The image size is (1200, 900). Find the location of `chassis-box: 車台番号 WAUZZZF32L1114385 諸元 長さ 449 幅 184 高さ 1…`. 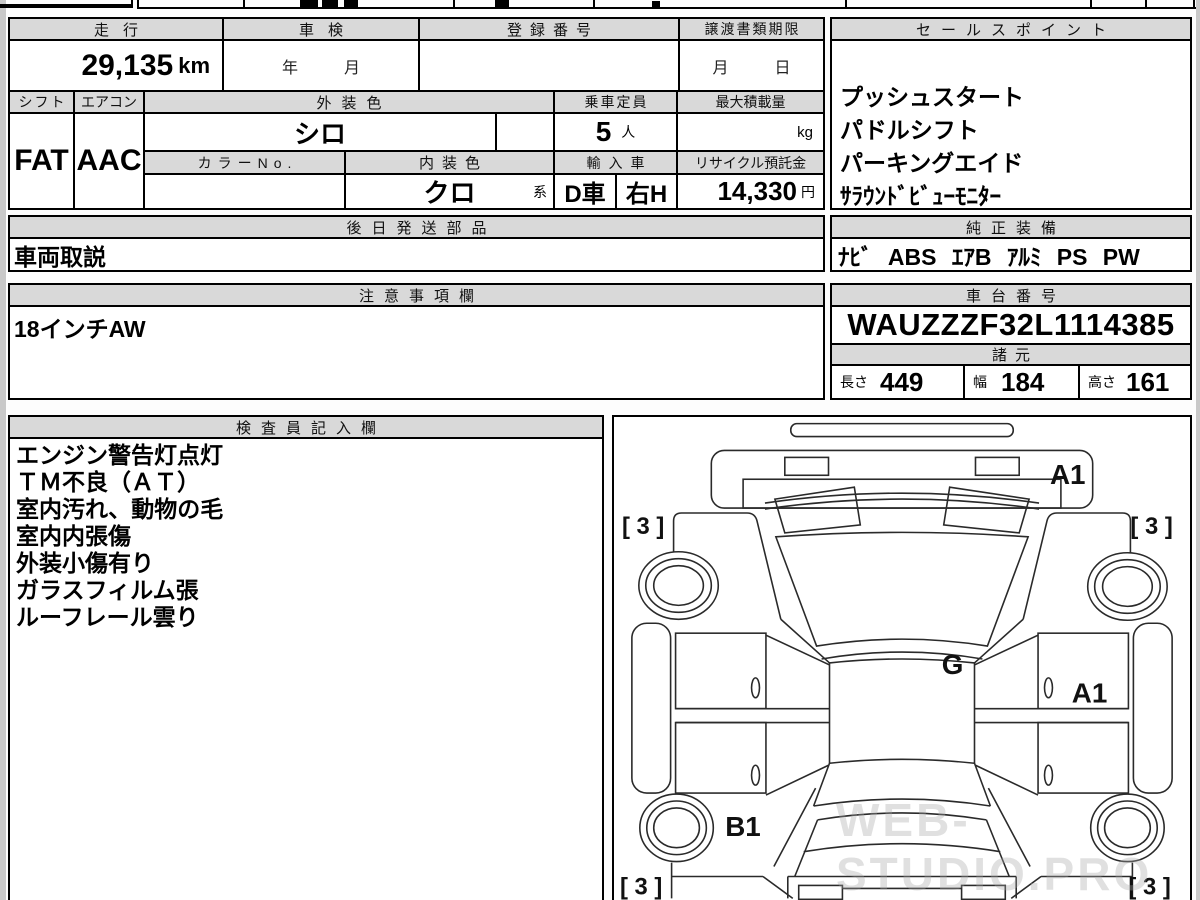

chassis-box: 車台番号 WAUZZZF32L1114385 諸元 長さ 449 幅 184 高さ 1… is located at coordinates (1011, 341).